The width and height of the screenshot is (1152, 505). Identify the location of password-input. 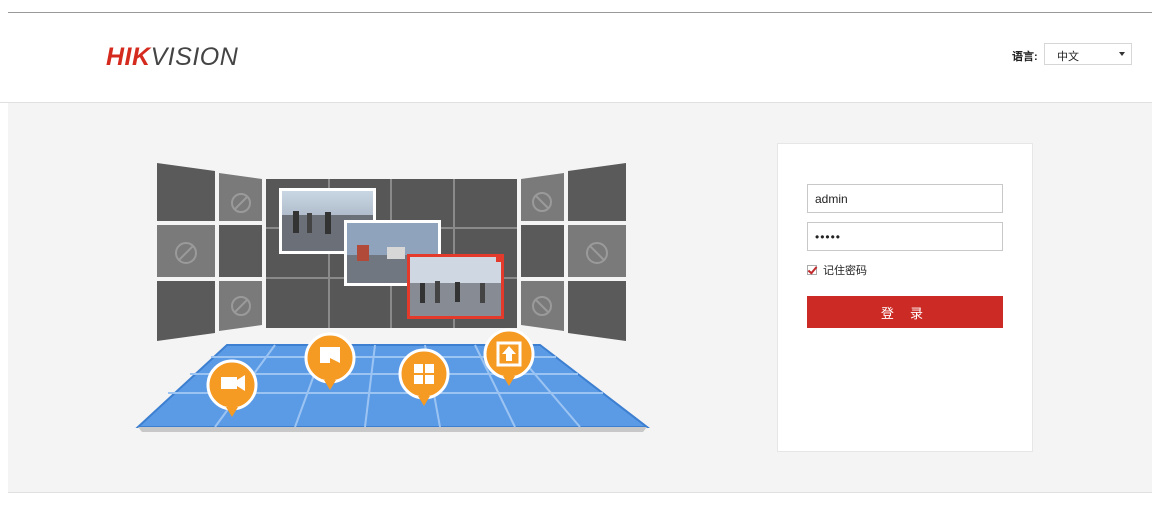
(905, 236).